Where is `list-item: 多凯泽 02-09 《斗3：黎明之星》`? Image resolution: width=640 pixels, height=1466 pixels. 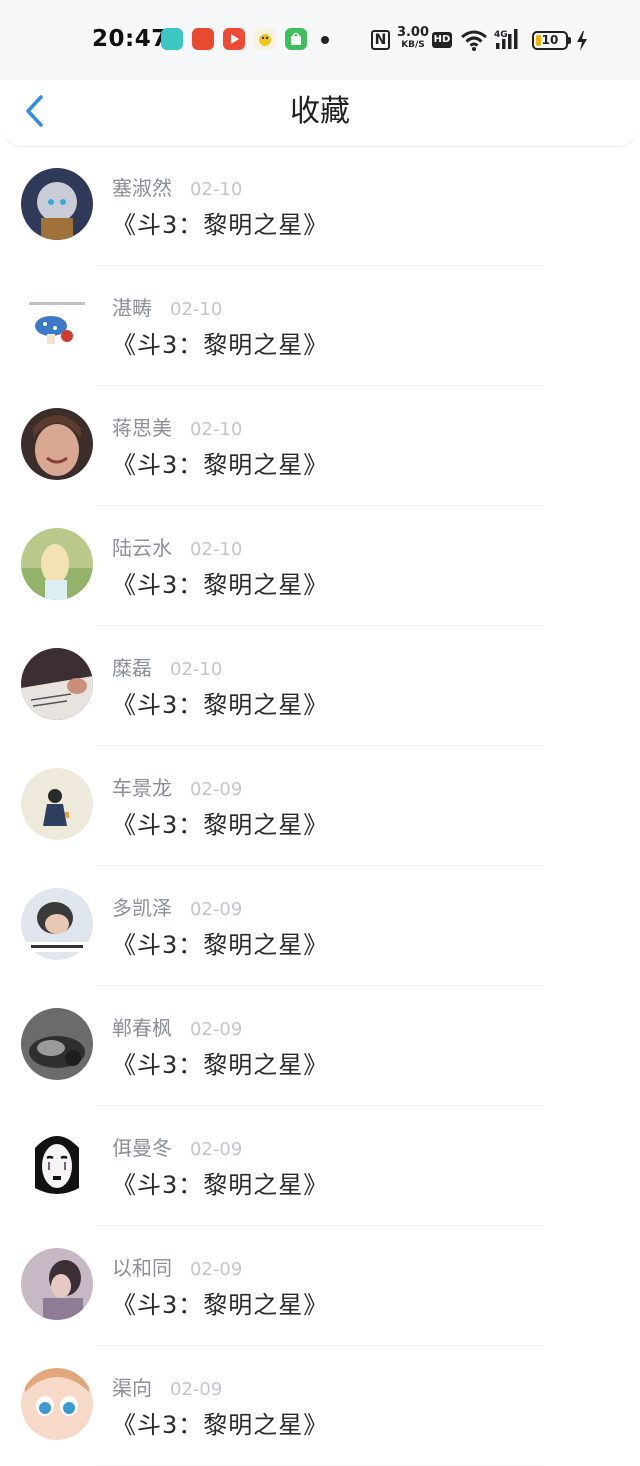
list-item: 多凯泽 02-09 《斗3：黎明之星》 is located at coordinates (320, 926).